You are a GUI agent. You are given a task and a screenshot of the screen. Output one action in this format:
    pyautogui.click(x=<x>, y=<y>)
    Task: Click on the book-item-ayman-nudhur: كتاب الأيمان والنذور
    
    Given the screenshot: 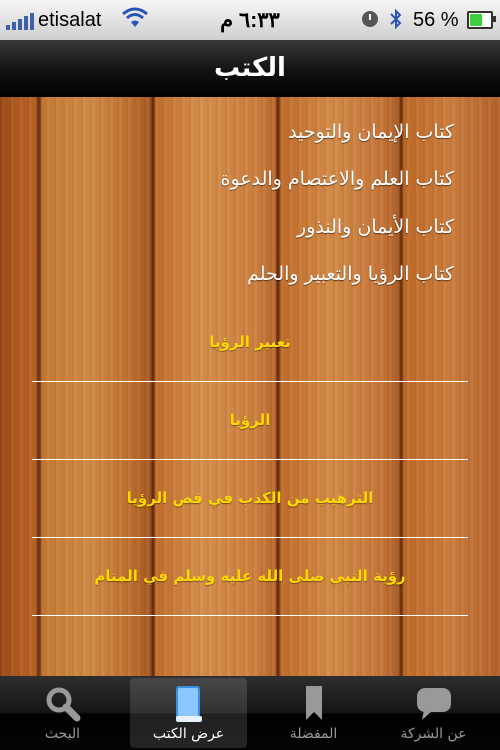 What is the action you would take?
    pyautogui.click(x=234, y=227)
    